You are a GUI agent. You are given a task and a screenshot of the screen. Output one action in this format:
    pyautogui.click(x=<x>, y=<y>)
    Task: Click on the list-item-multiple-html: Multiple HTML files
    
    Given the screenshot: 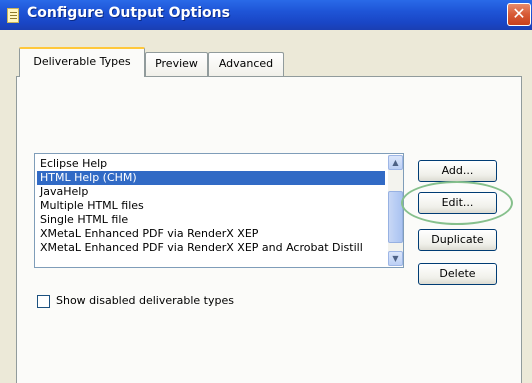 What is the action you would take?
    pyautogui.click(x=211, y=206)
    